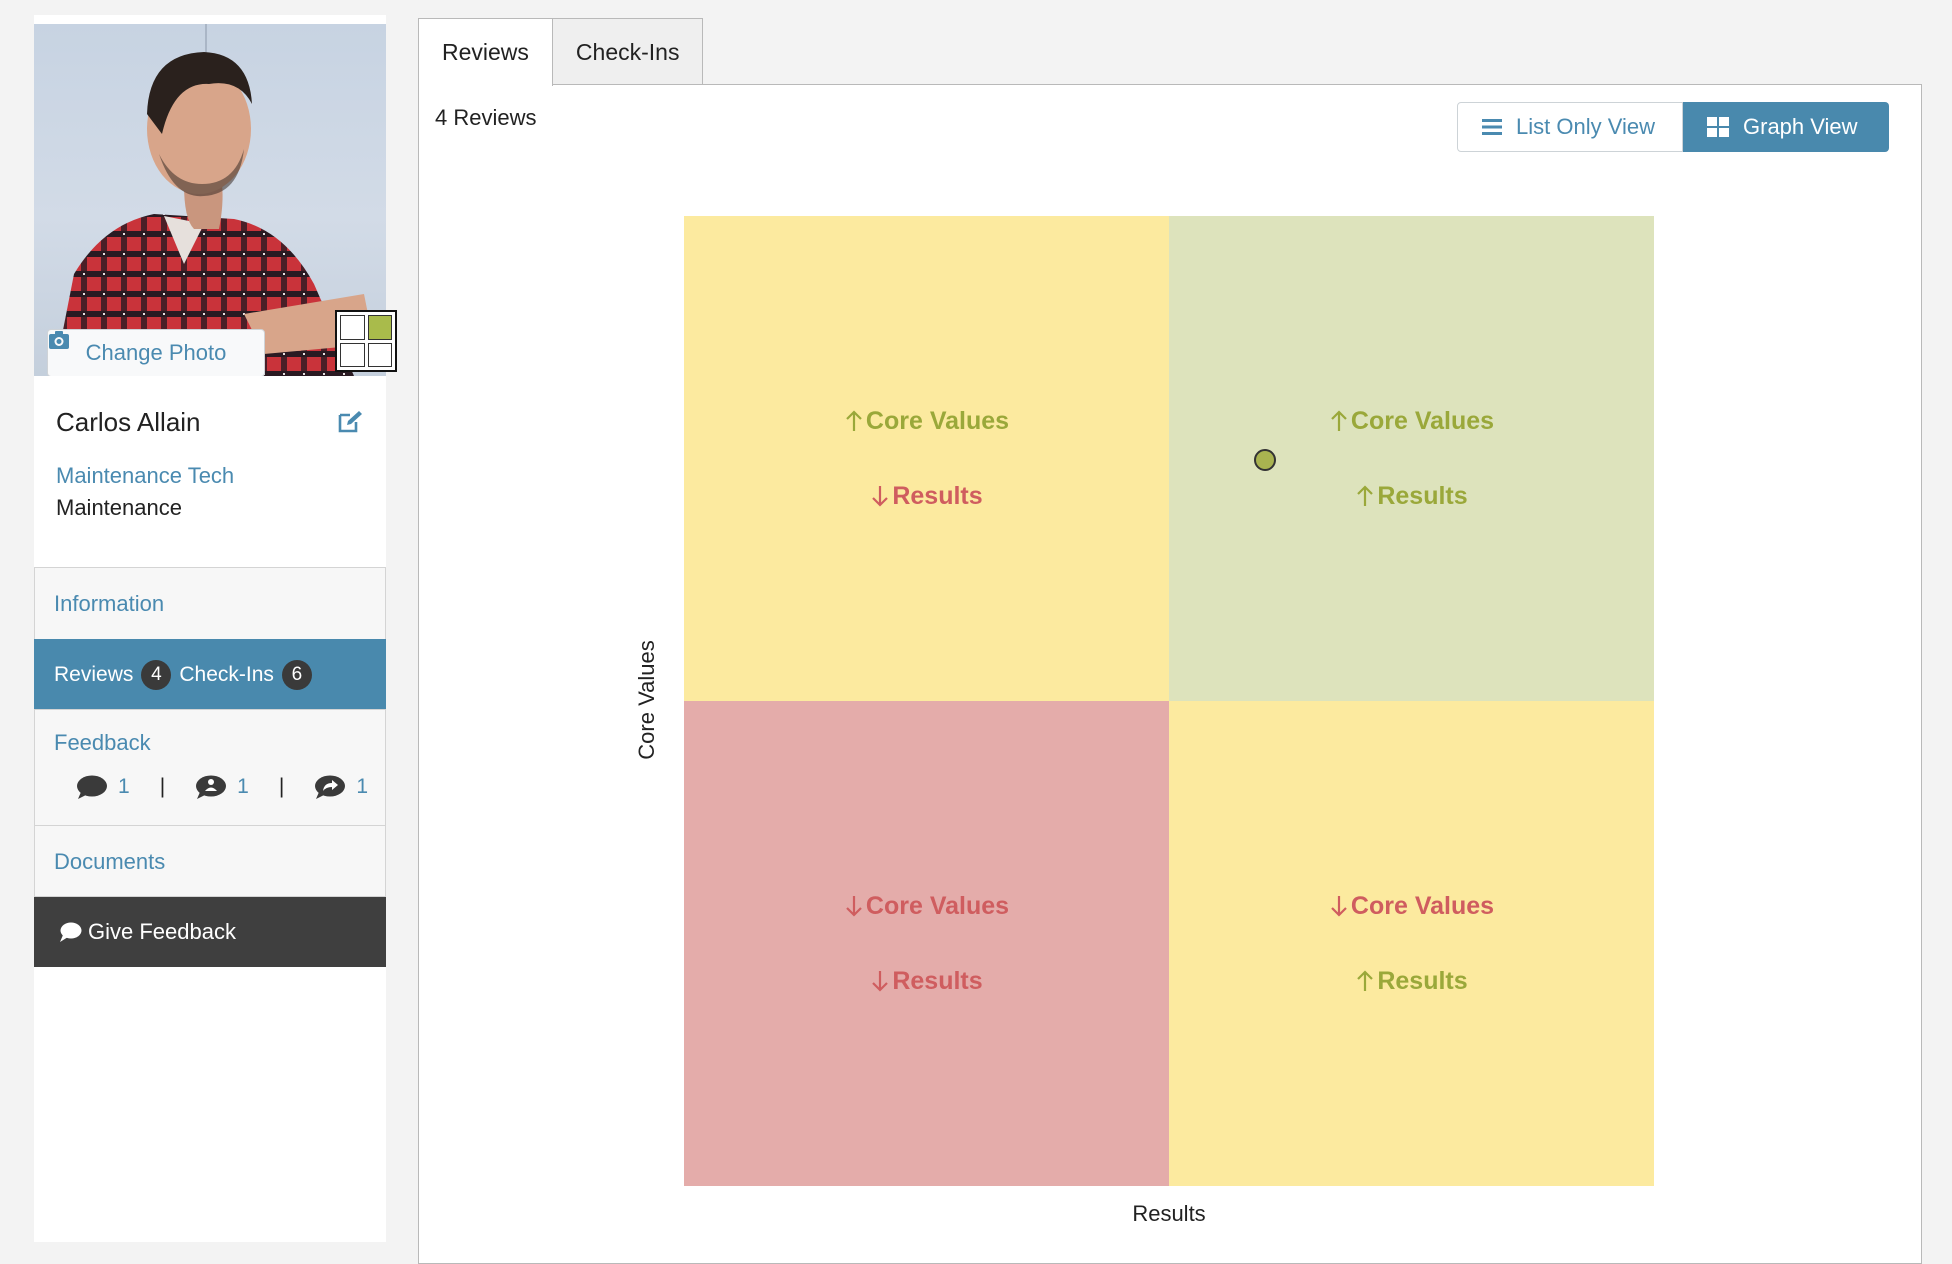 The width and height of the screenshot is (1952, 1264). I want to click on list-only-view-button: List Only View, so click(1570, 127).